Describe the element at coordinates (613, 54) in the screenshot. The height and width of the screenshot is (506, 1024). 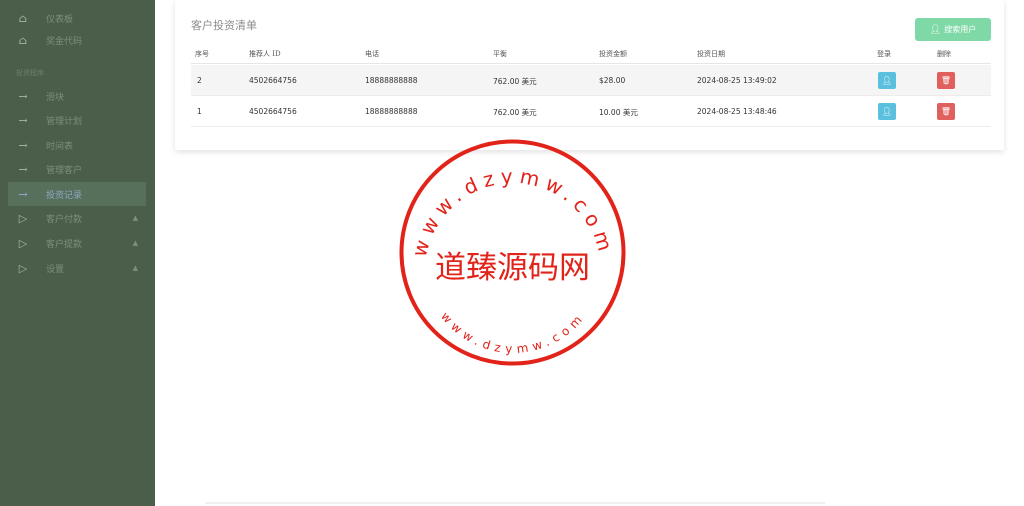
I see `column-header: 投资金额` at that location.